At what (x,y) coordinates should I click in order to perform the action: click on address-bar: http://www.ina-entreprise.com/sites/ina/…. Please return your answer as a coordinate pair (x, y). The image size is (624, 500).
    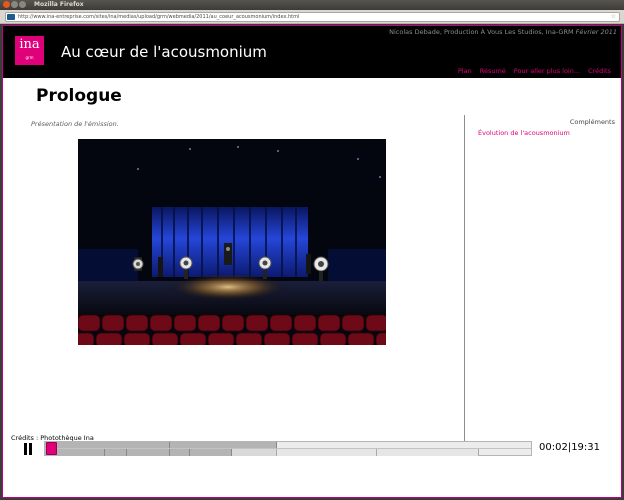
    Looking at the image, I should click on (312, 17).